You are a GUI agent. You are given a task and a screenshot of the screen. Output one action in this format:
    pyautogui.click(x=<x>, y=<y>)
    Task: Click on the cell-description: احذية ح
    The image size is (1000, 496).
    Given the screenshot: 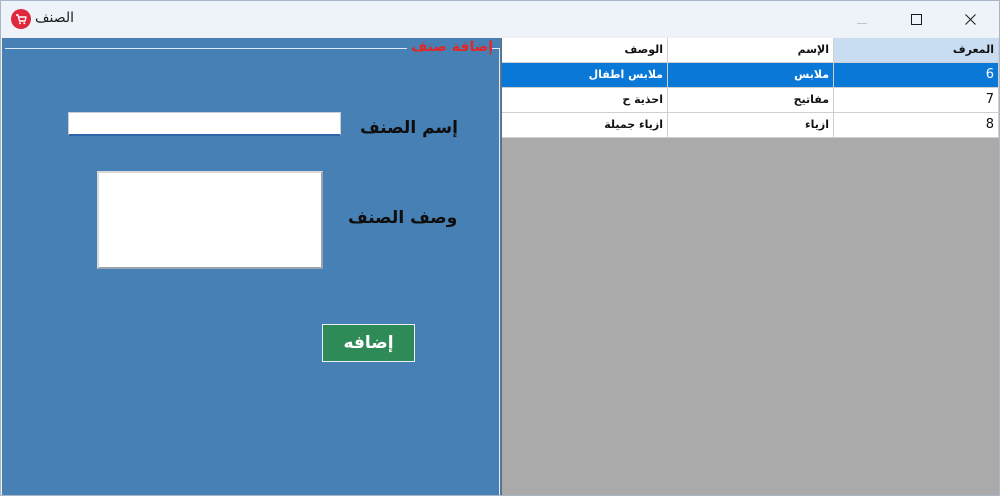 What is the action you would take?
    pyautogui.click(x=585, y=100)
    